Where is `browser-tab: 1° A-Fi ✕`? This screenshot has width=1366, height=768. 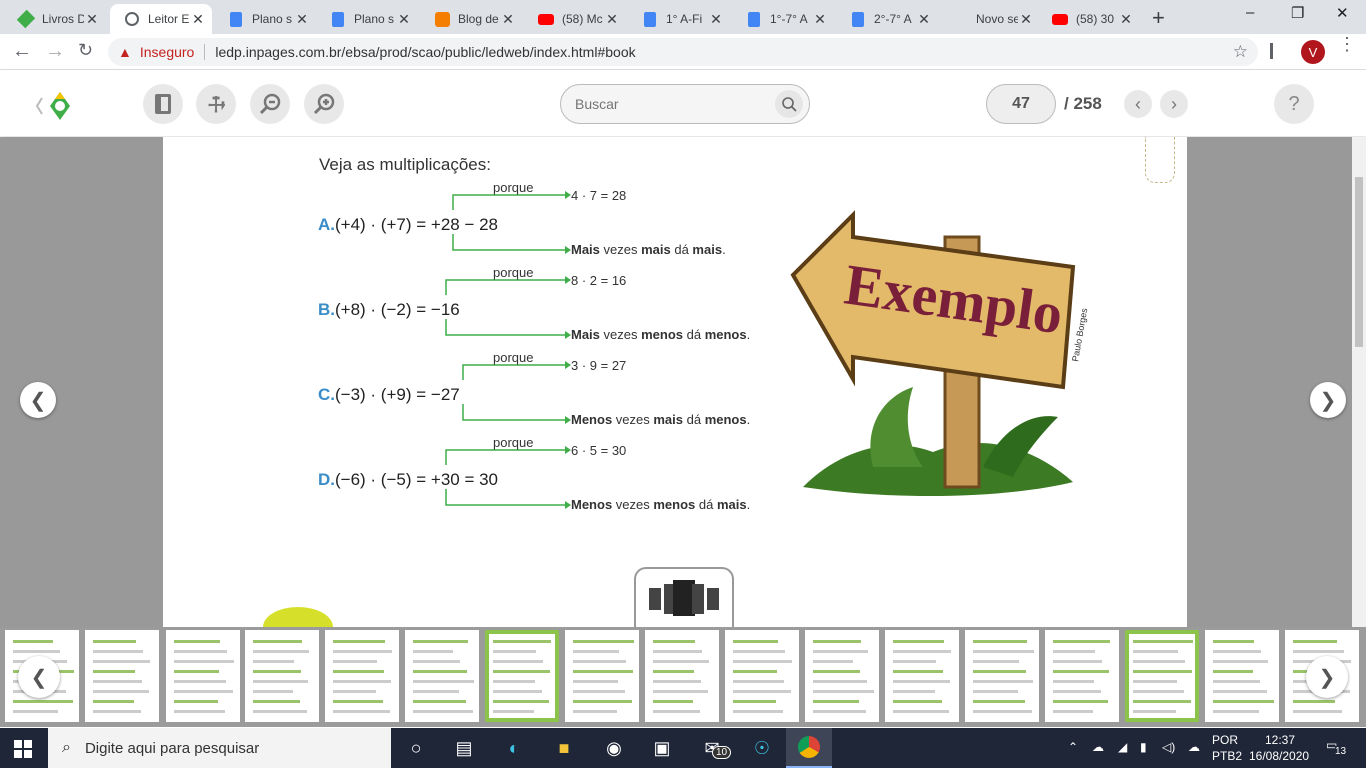 browser-tab: 1° A-Fi ✕ is located at coordinates (679, 19).